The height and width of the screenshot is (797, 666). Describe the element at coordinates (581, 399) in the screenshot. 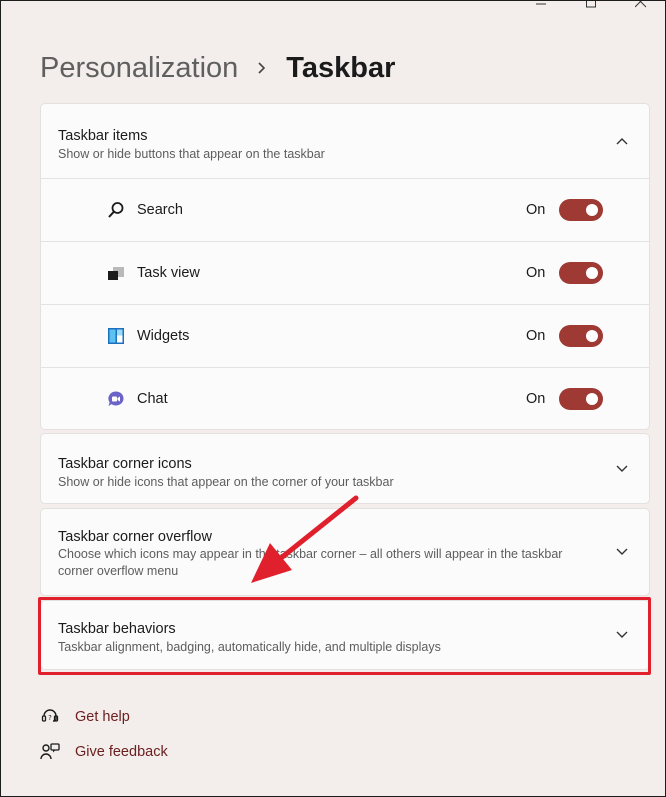

I see `chat-toggle` at that location.